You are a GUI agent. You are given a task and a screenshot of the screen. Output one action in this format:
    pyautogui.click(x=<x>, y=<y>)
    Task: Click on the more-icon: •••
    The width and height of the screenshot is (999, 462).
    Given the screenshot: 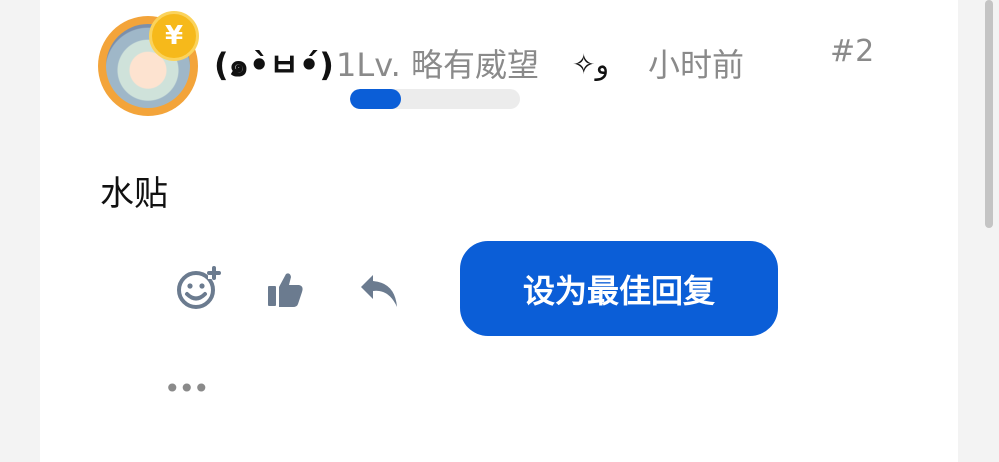 What is the action you would take?
    pyautogui.click(x=187, y=388)
    